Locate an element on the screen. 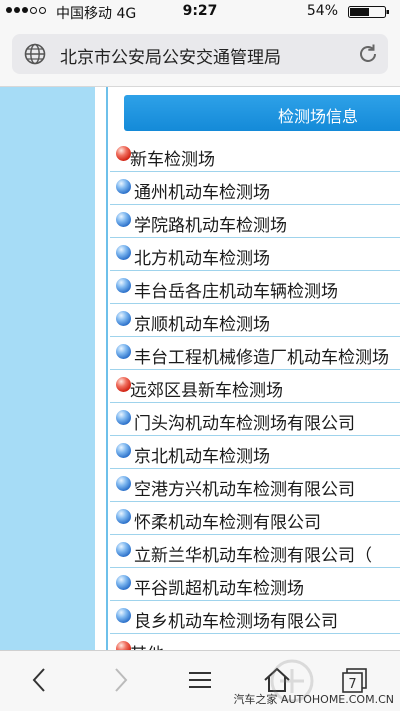 The height and width of the screenshot is (711, 400). station-row: 怀柔机动车检测有限公司 is located at coordinates (255, 518).